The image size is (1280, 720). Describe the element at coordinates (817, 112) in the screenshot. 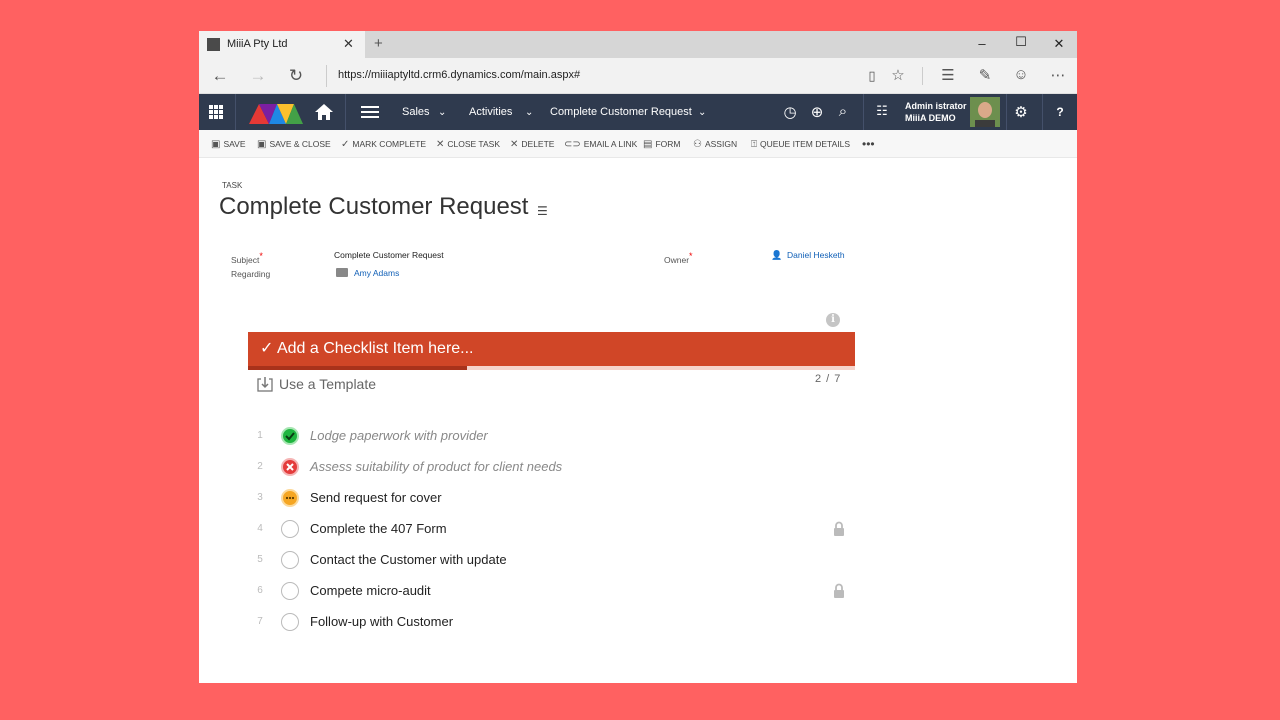

I see `create-icon: ⊕` at that location.